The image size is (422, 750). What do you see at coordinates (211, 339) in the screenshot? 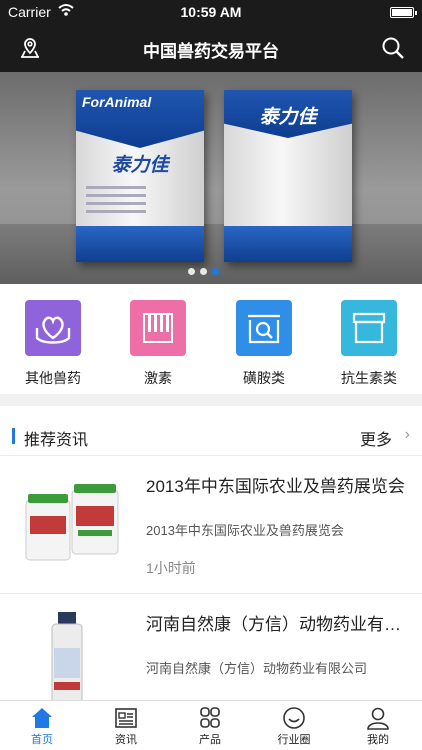
I see `category-grid: 其他兽药 激素 磺胺类 抗生素类` at bounding box center [211, 339].